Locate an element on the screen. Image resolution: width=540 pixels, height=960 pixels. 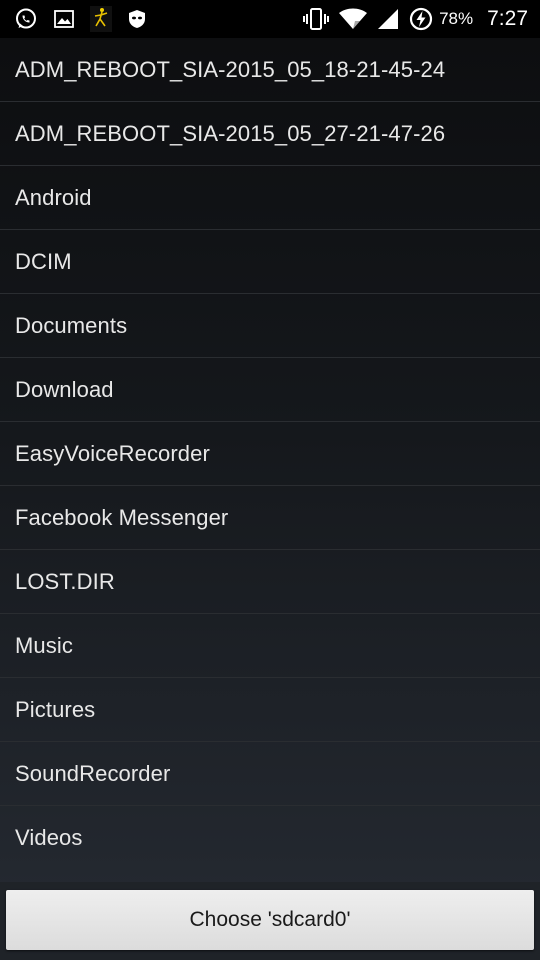
folder-item: DCIM is located at coordinates (270, 262).